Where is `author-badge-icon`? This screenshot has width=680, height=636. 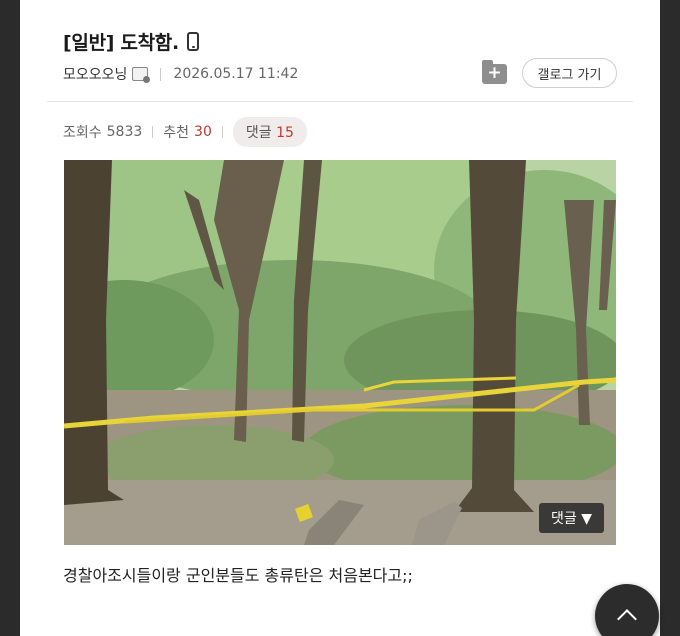
author-badge-icon is located at coordinates (141, 75).